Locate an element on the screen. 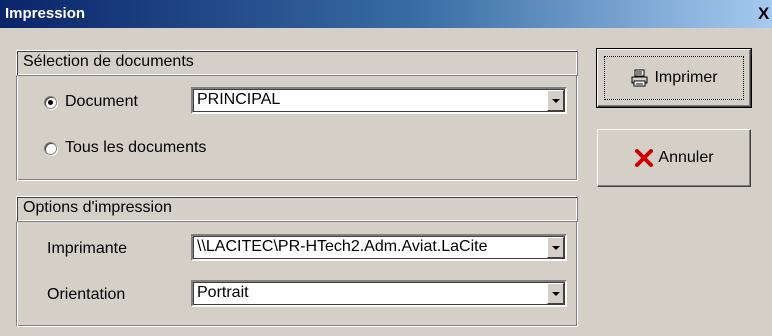 The width and height of the screenshot is (772, 336). close-icon: X is located at coordinates (765, 14).